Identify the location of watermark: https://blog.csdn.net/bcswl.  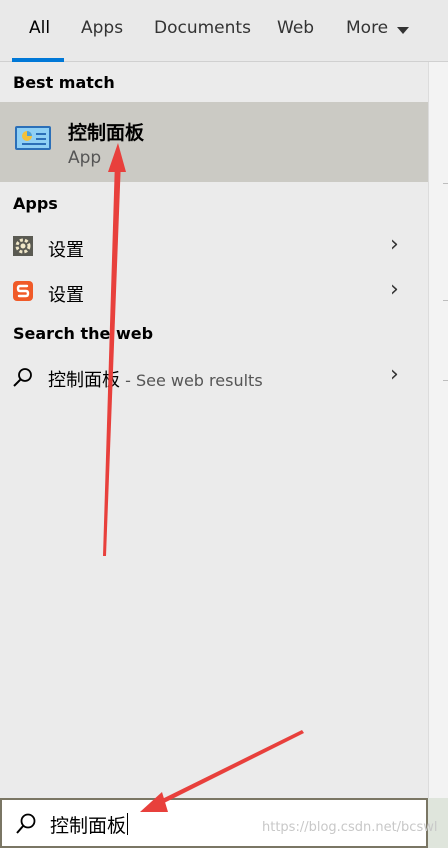
(350, 827).